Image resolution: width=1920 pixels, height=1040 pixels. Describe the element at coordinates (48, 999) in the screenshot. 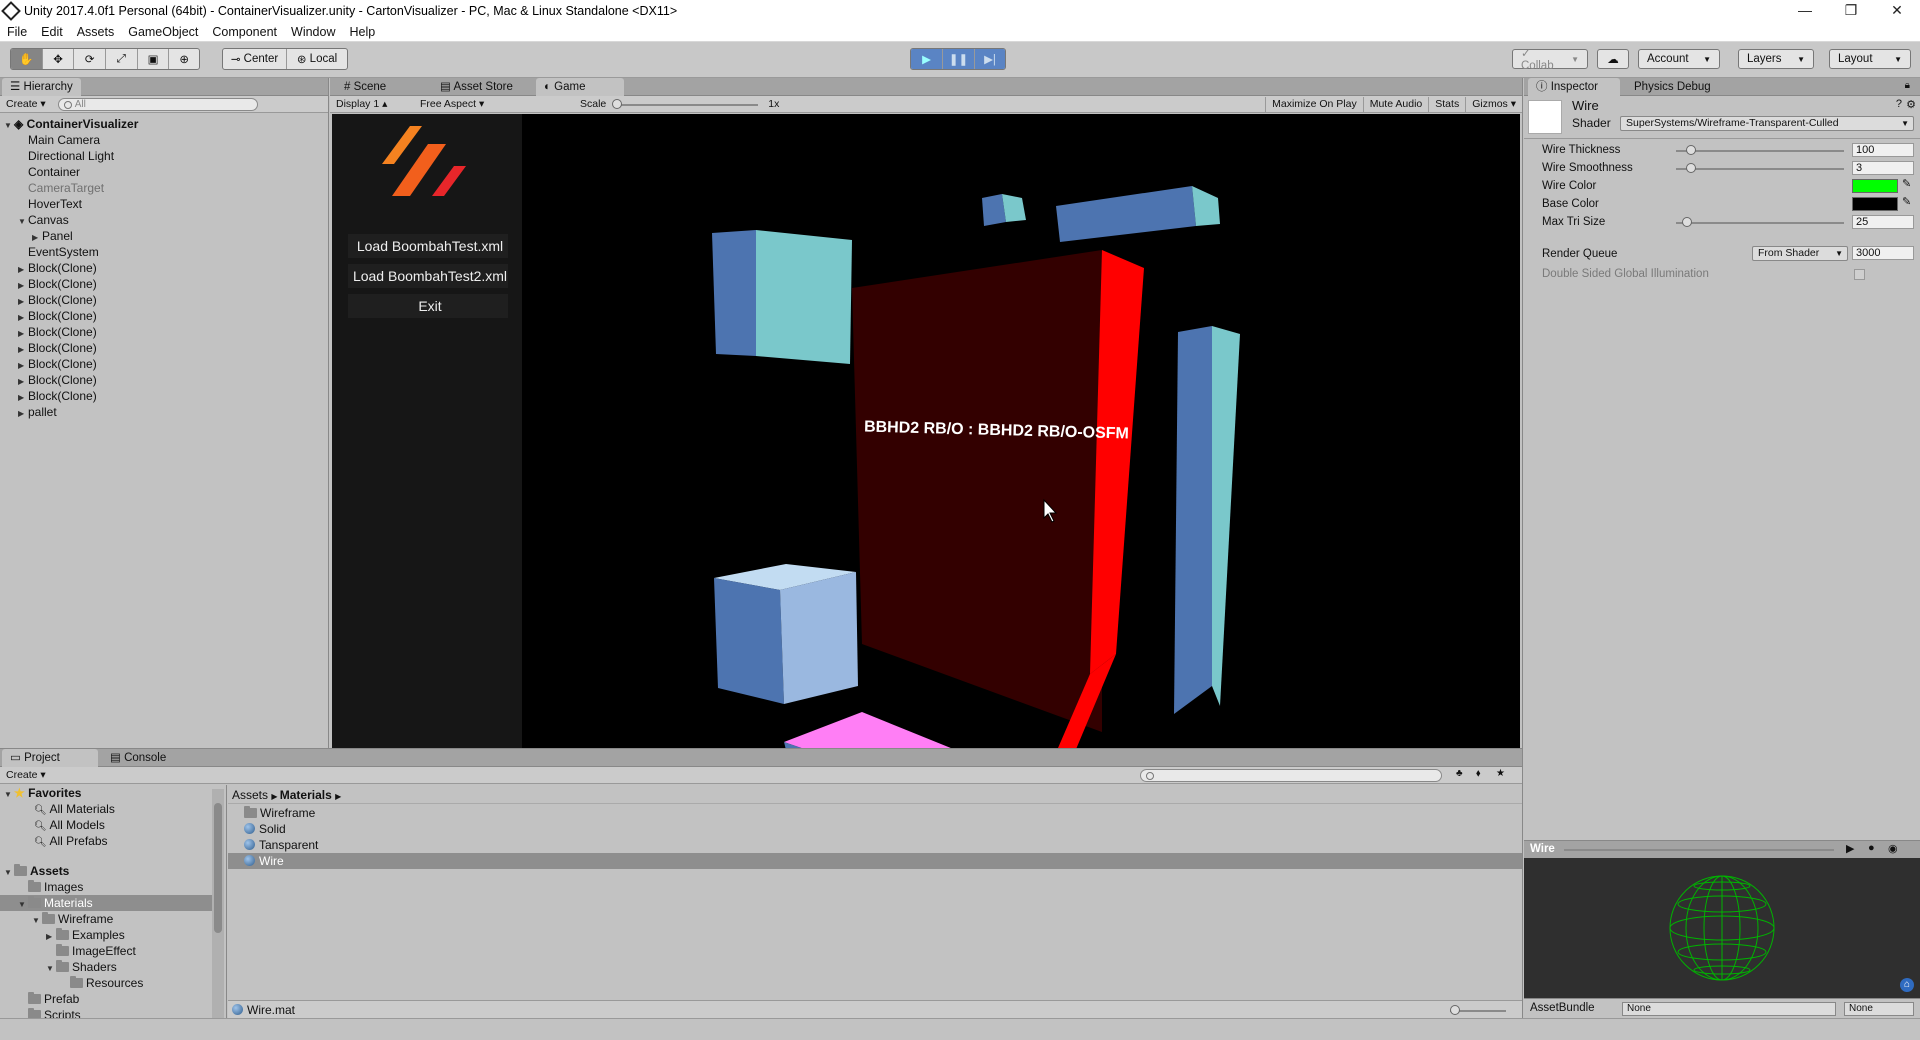

I see `folder-tree-item: Prefab` at that location.